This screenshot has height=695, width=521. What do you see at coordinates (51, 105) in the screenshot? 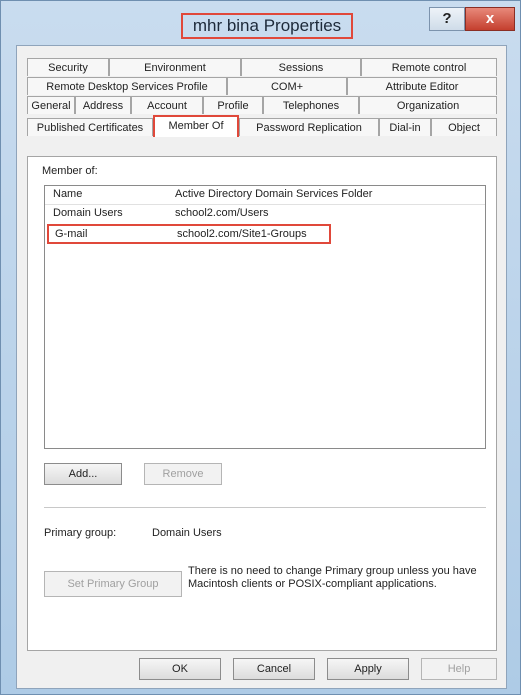
I see `tab-general: General` at bounding box center [51, 105].